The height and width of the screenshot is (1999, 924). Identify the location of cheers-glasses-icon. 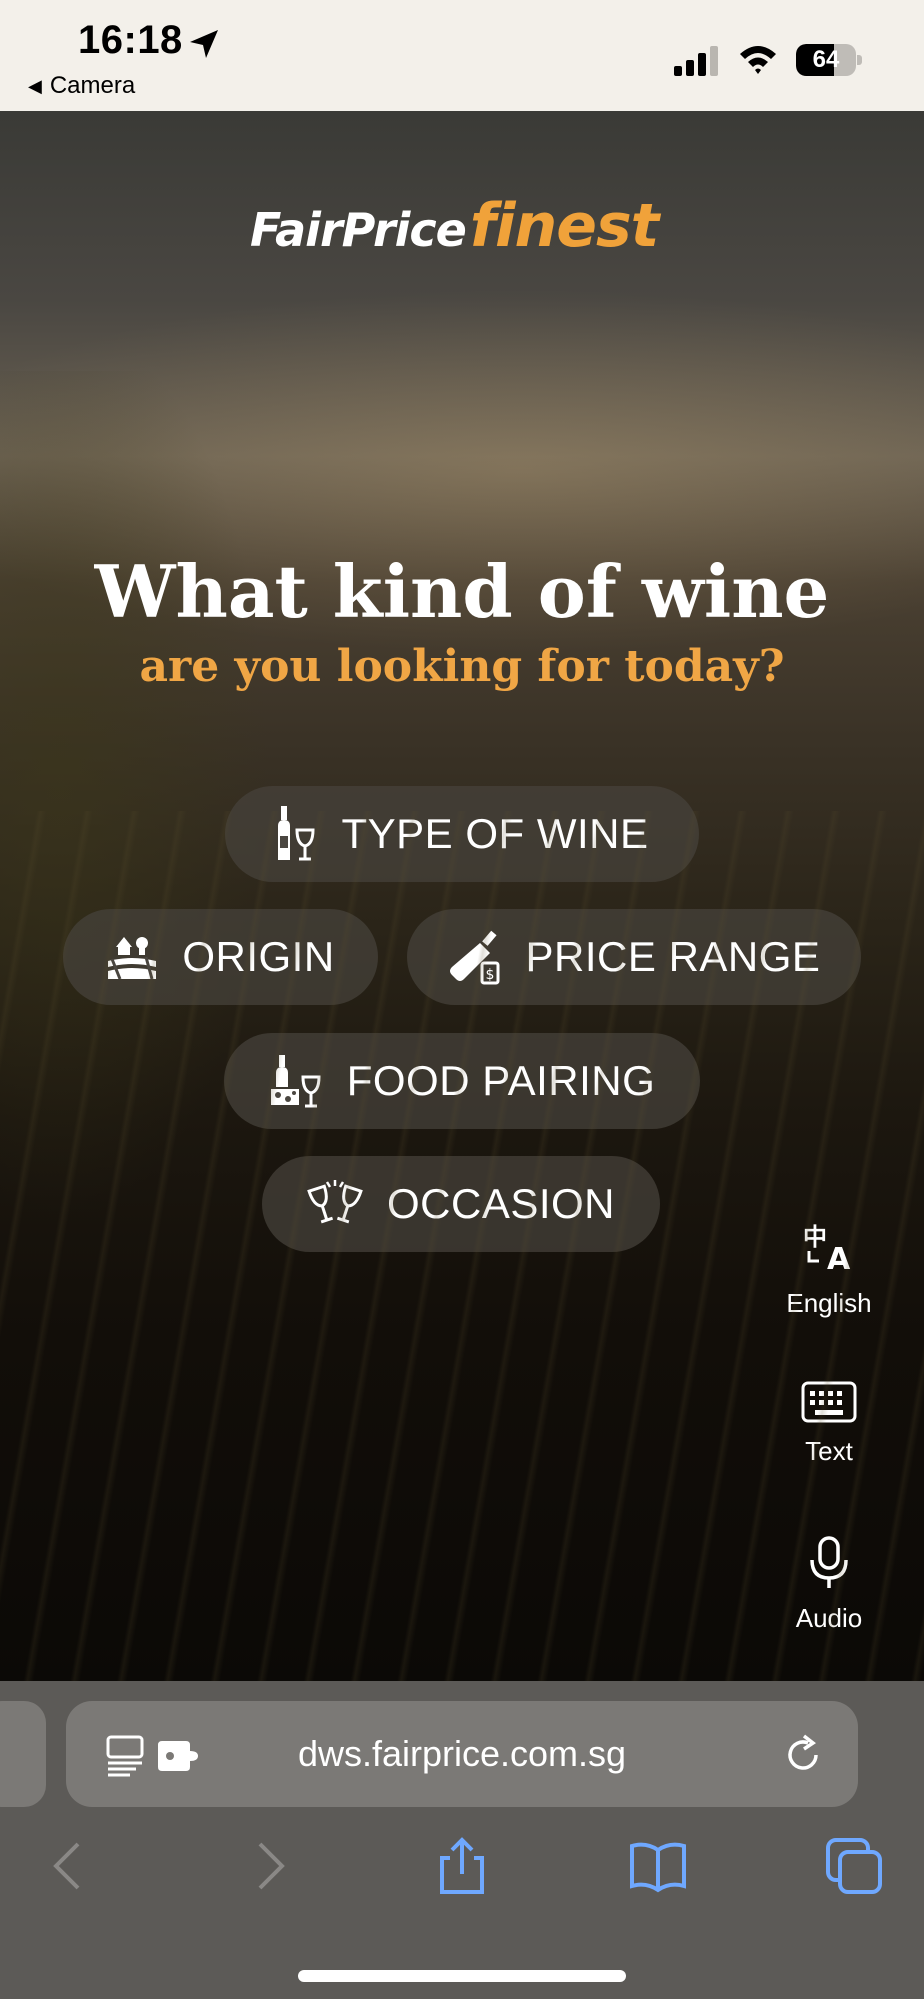
(335, 1202).